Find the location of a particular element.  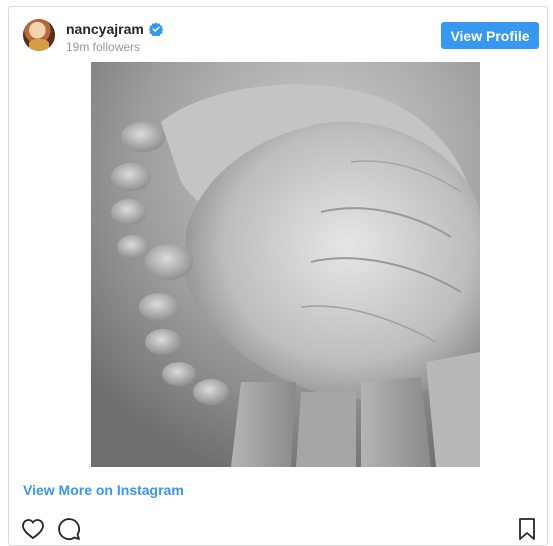

action-bar is located at coordinates (278, 528).